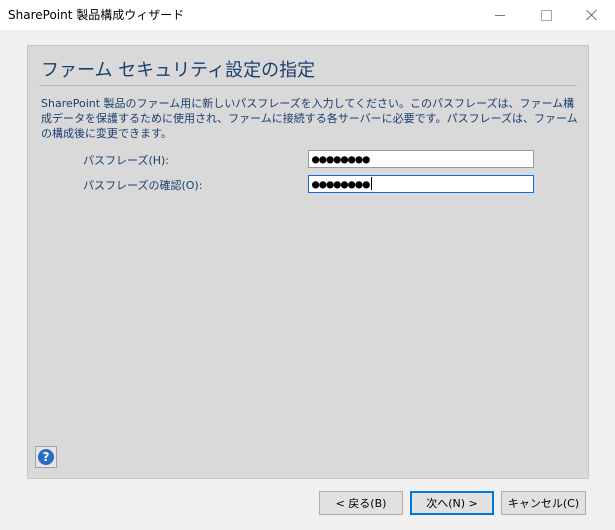  What do you see at coordinates (371, 183) in the screenshot?
I see `text-caret` at bounding box center [371, 183].